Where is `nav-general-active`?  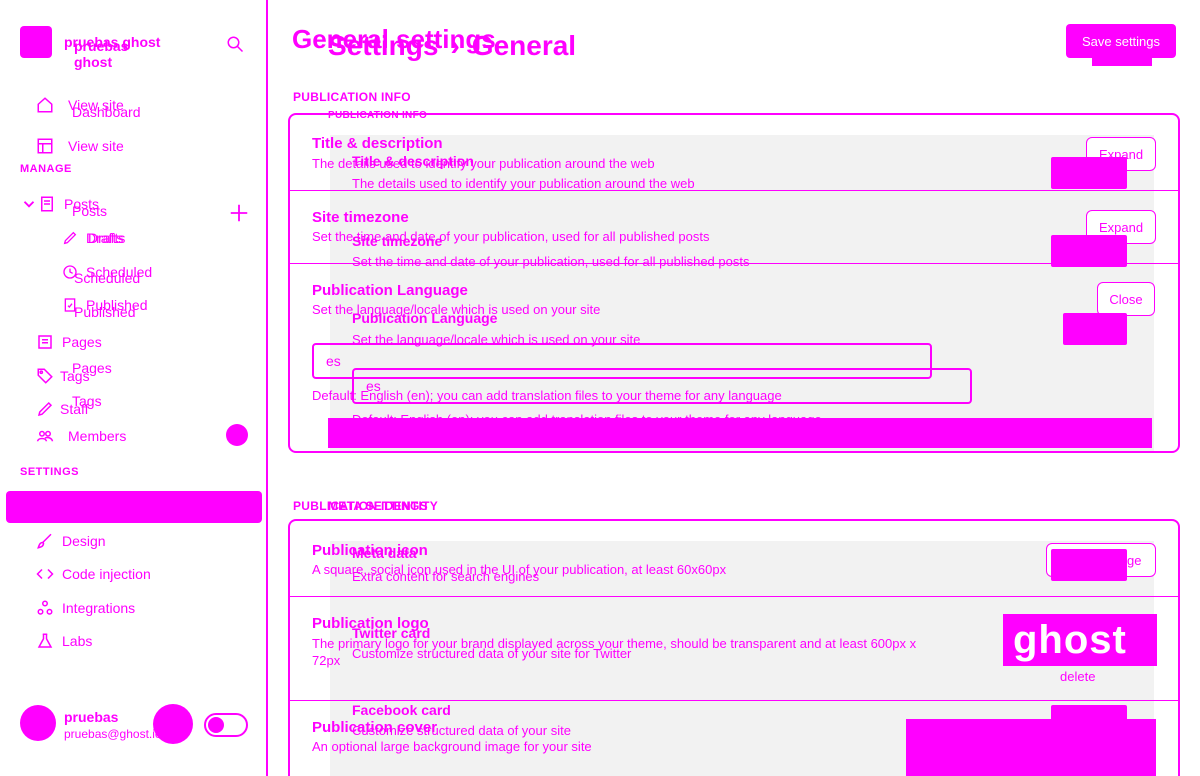
nav-general-active is located at coordinates (134, 507).